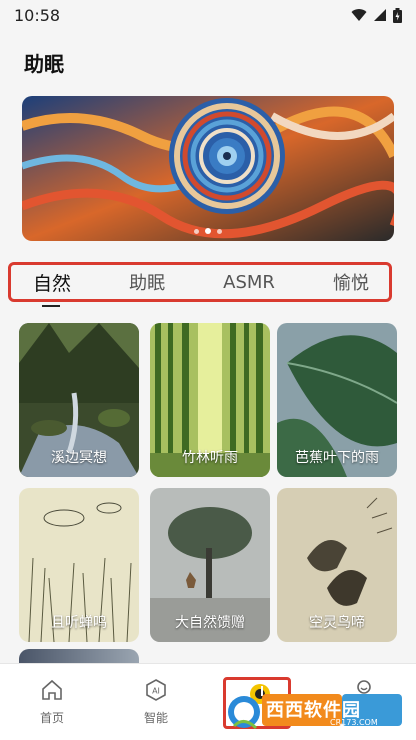 This screenshot has height=740, width=416. What do you see at coordinates (79, 458) in the screenshot?
I see `card-label: 溪边冥想` at bounding box center [79, 458].